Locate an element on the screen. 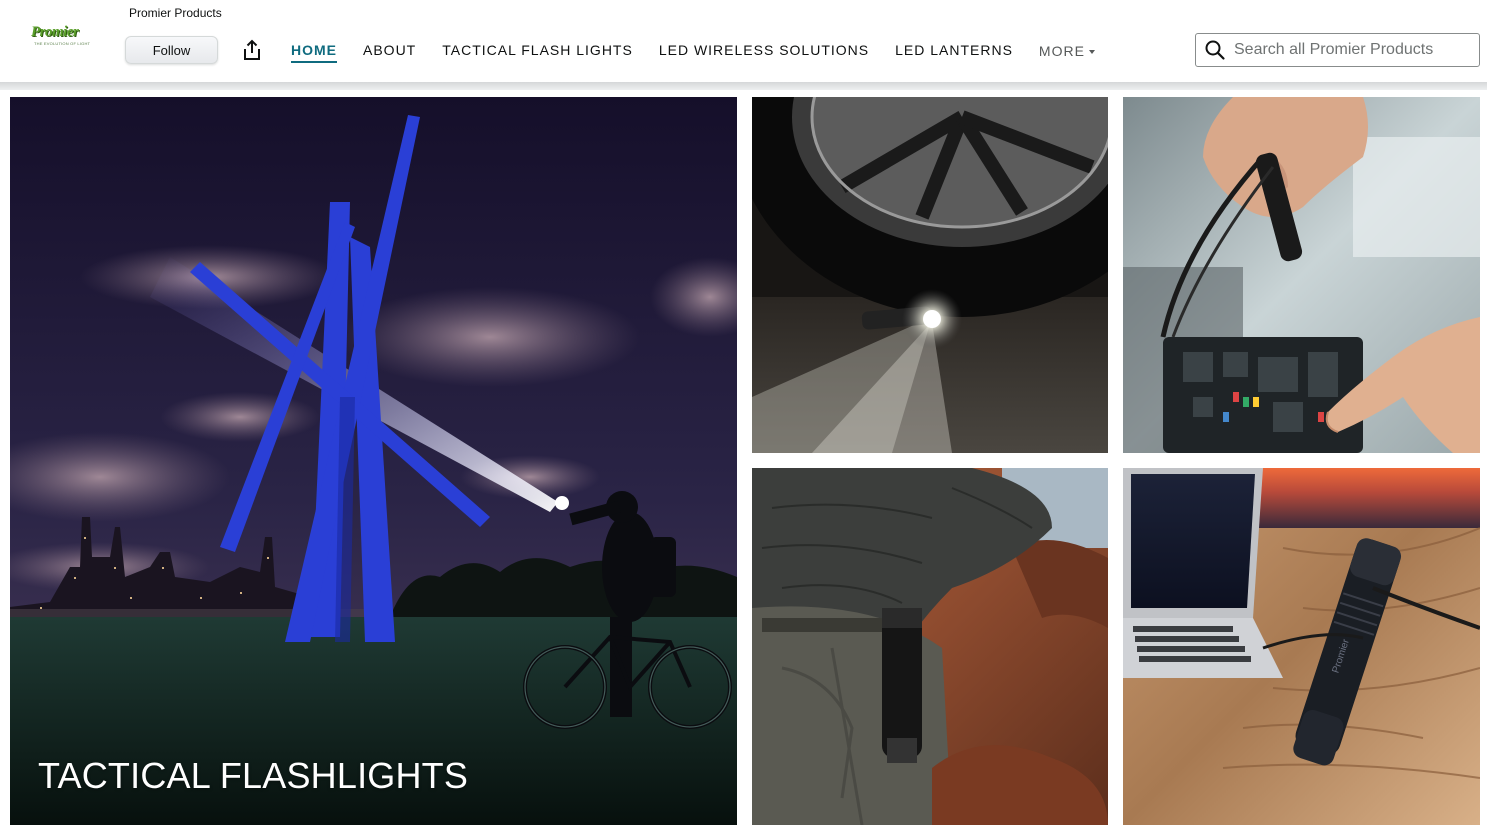 The height and width of the screenshot is (833, 1487). nav-tactical-flash-lights: TACTICAL FLASH LIGHTS is located at coordinates (537, 52).